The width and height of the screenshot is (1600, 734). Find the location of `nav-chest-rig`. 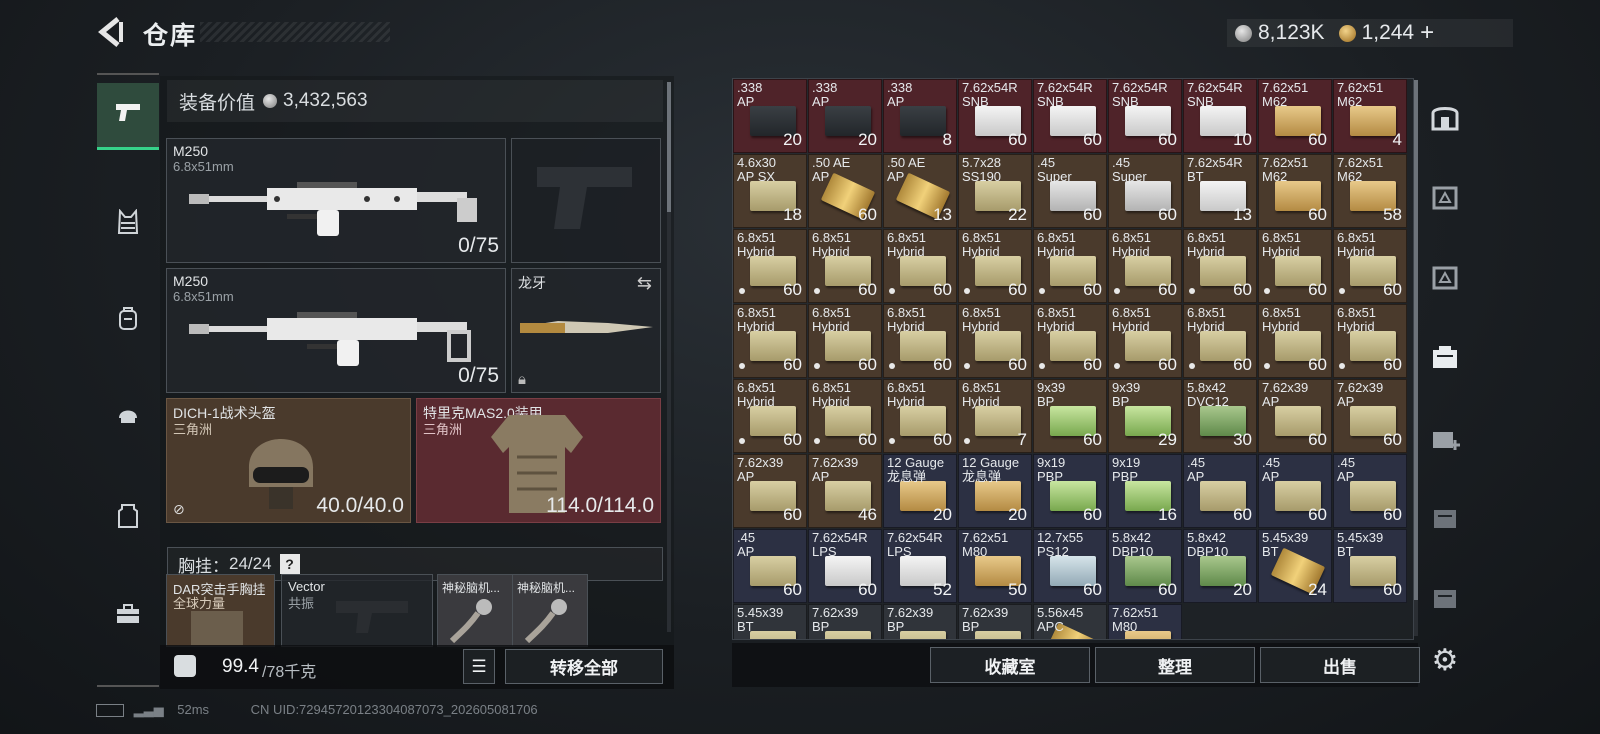

nav-chest-rig is located at coordinates (128, 225).